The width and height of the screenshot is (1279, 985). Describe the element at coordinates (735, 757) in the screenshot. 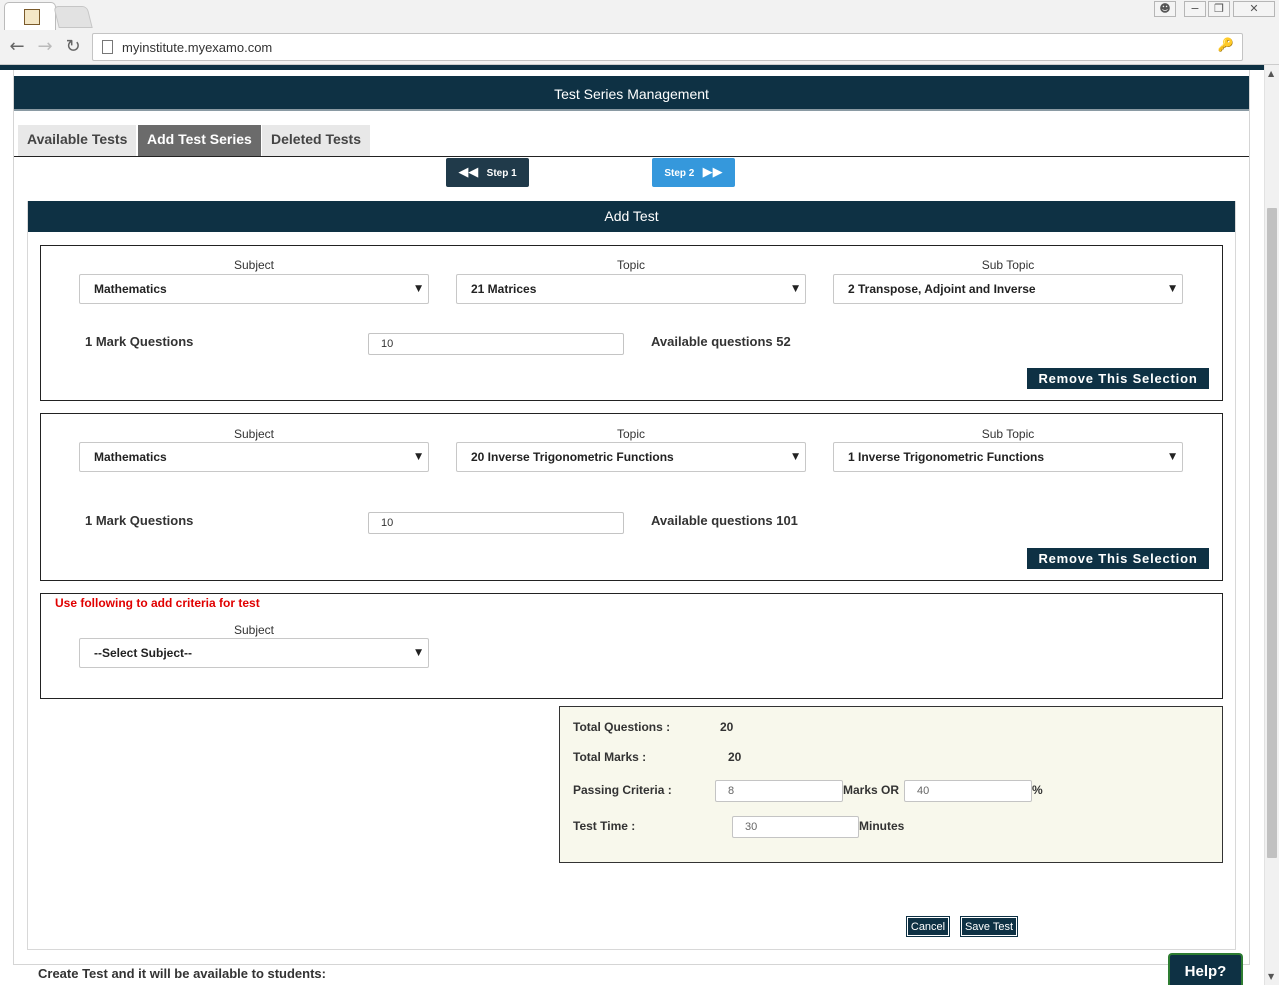

I see `total-marks-value: 20` at that location.